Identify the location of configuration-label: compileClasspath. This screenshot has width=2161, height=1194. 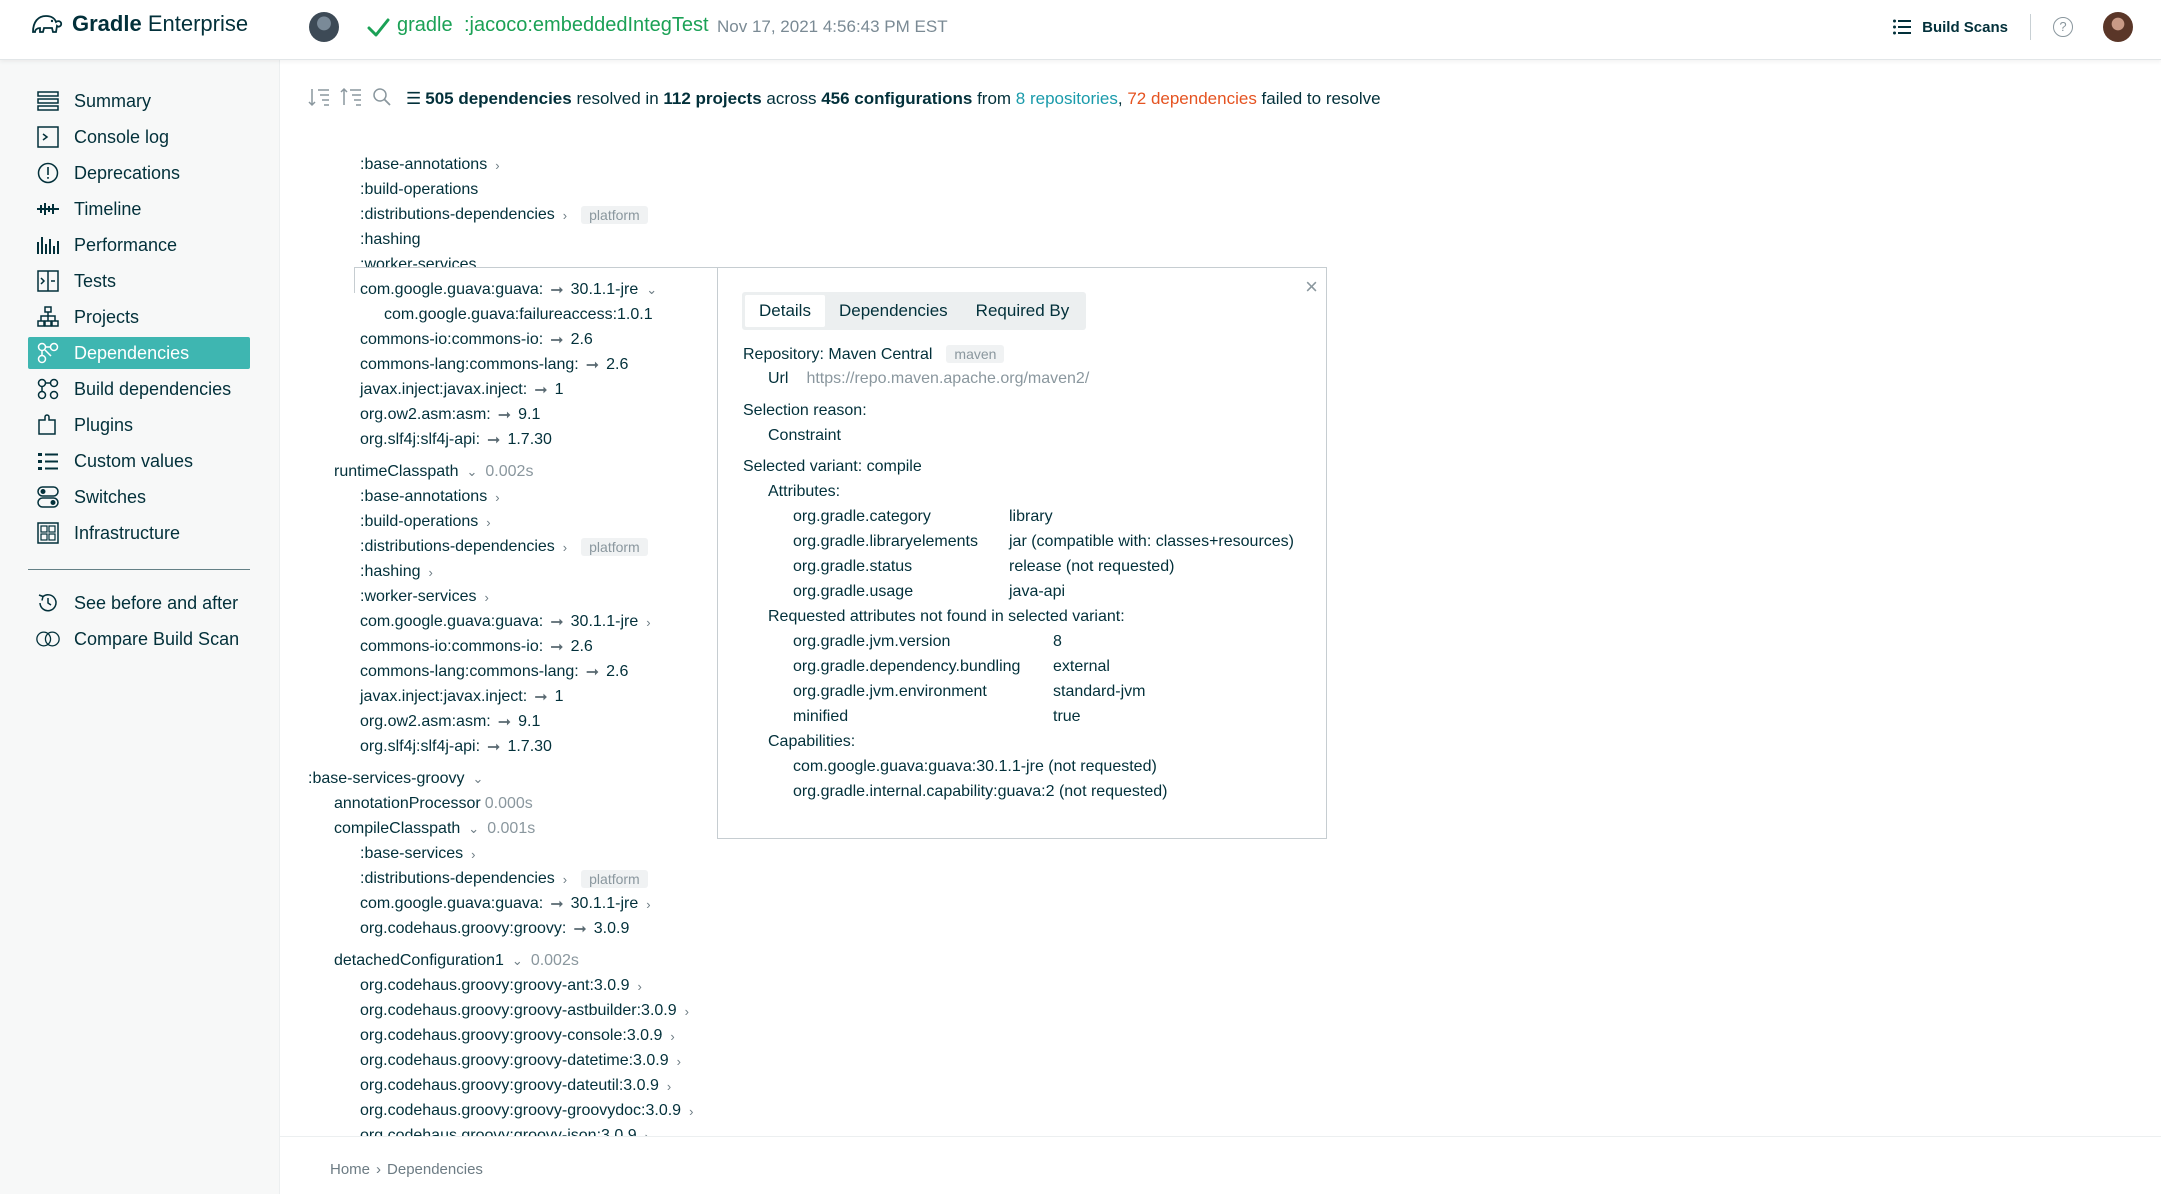
(397, 828).